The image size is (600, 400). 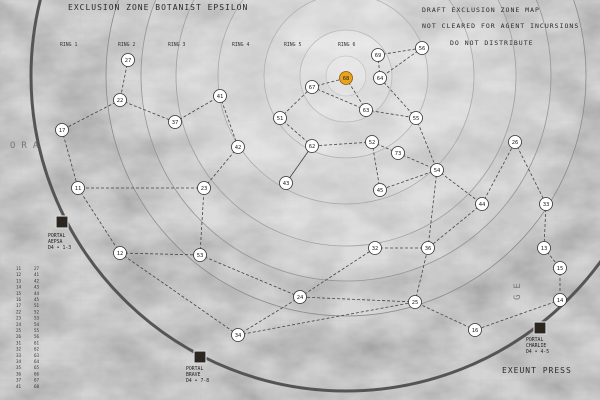 I want to click on table-cell: 42, so click(x=37, y=280).